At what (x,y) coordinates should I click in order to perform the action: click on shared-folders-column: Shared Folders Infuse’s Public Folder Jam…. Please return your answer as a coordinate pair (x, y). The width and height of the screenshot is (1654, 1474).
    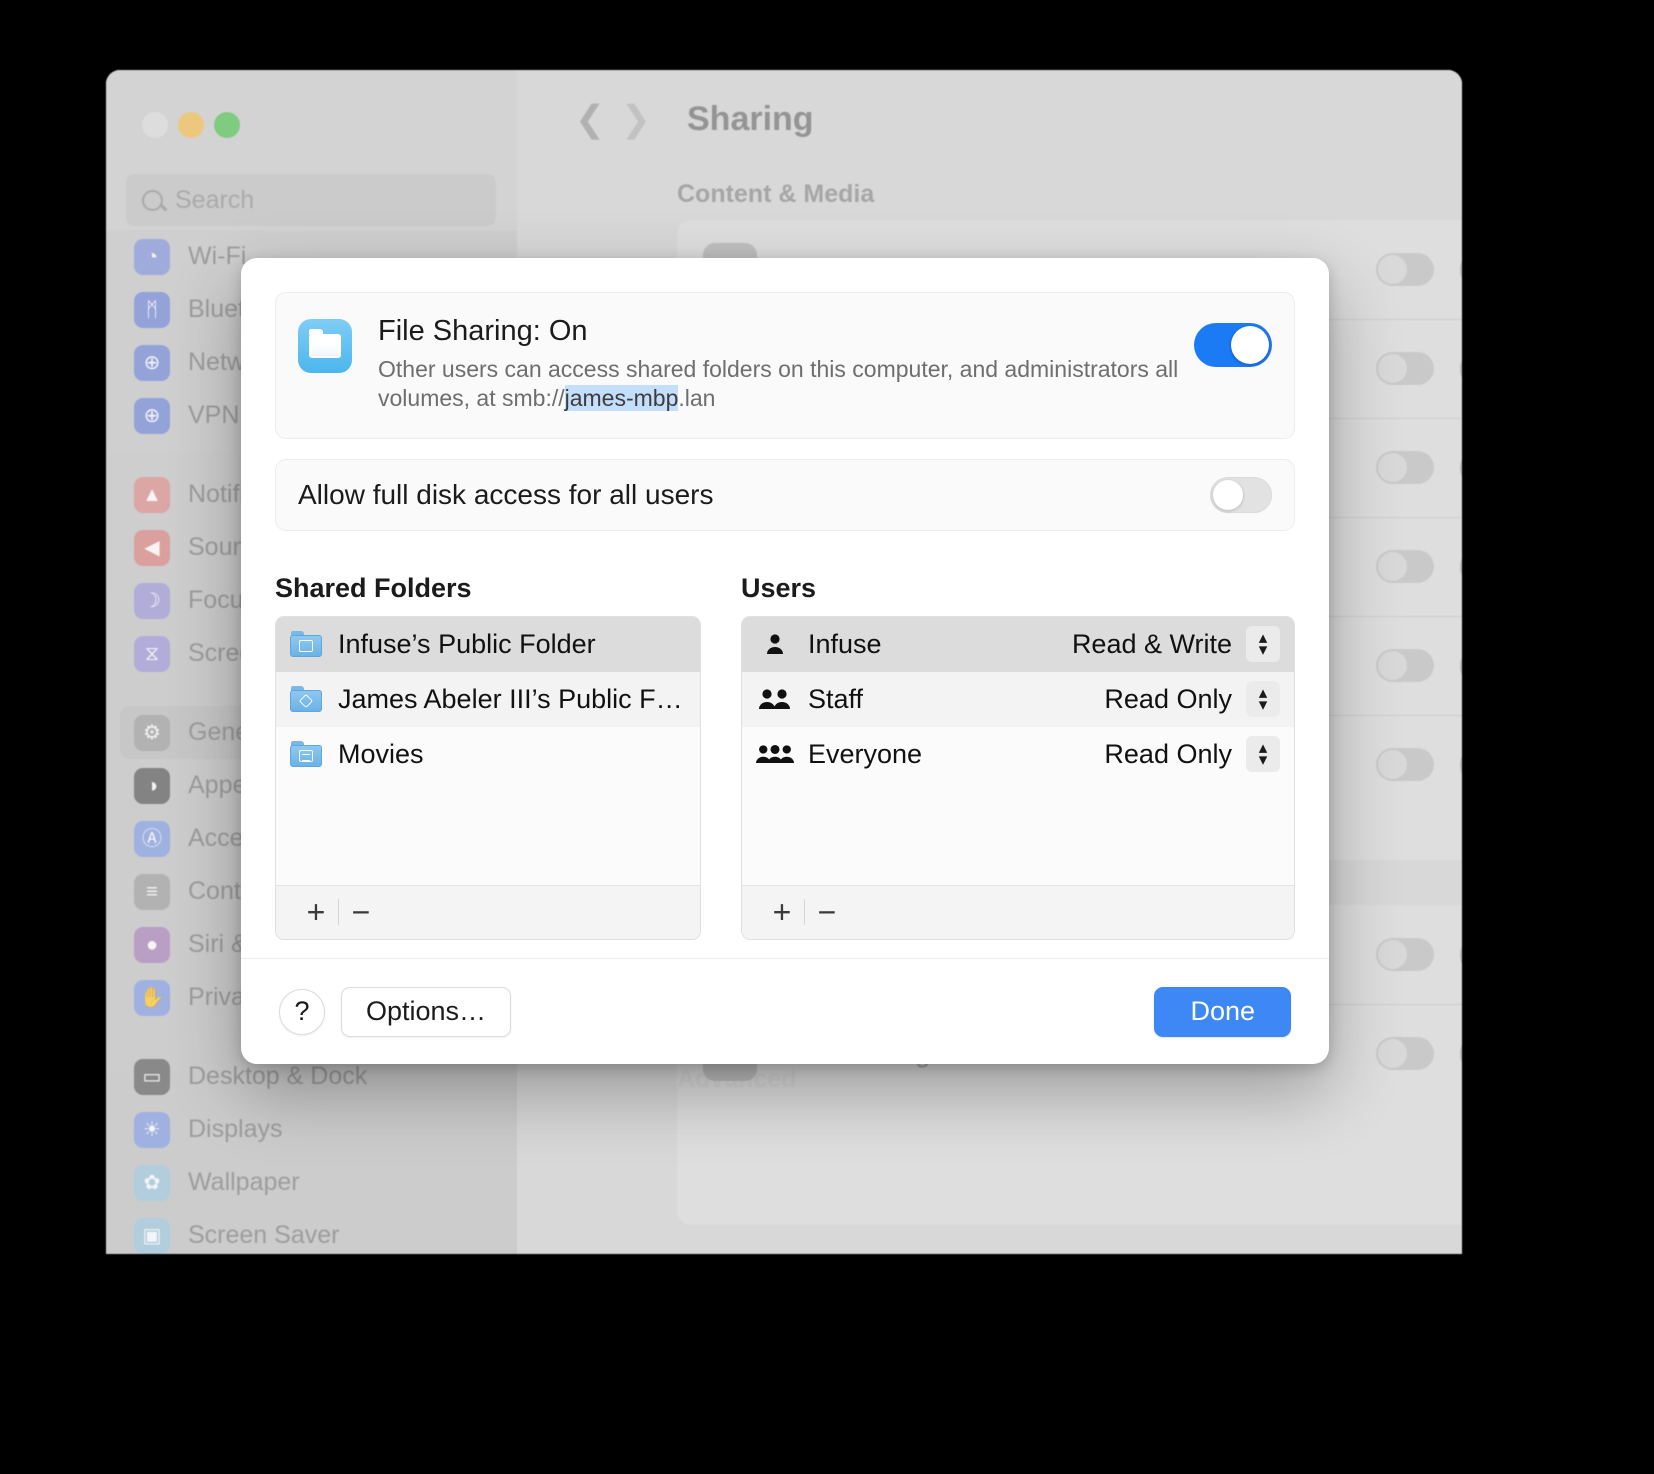
    Looking at the image, I should click on (488, 756).